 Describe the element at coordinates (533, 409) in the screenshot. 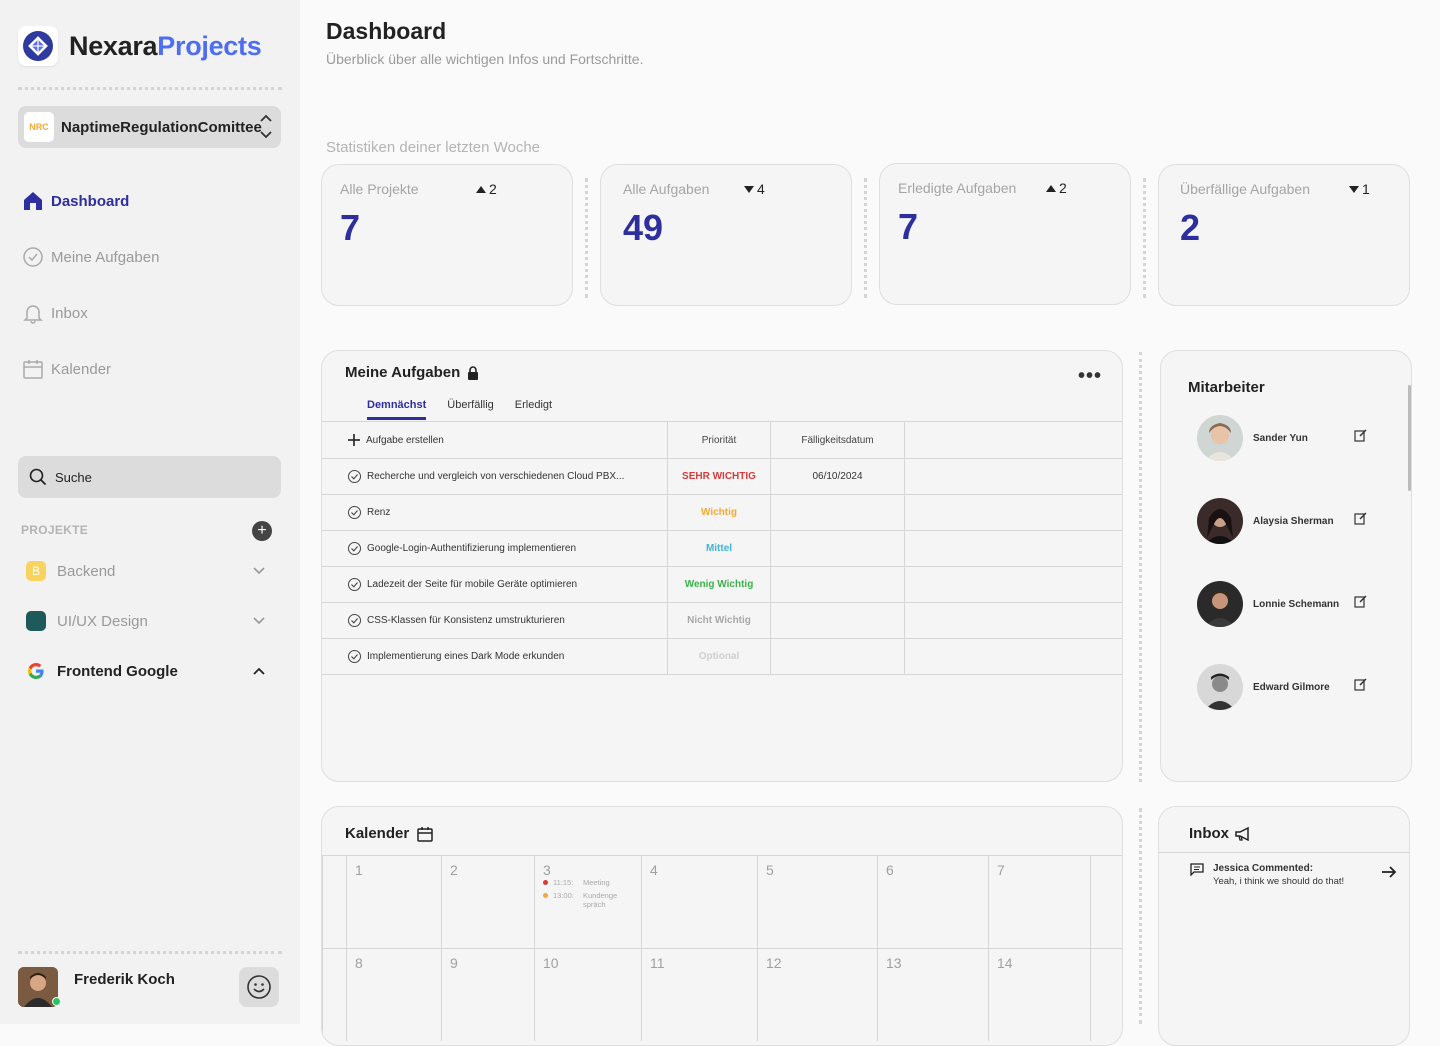

I see `tab-erledigt: Erledigt` at that location.